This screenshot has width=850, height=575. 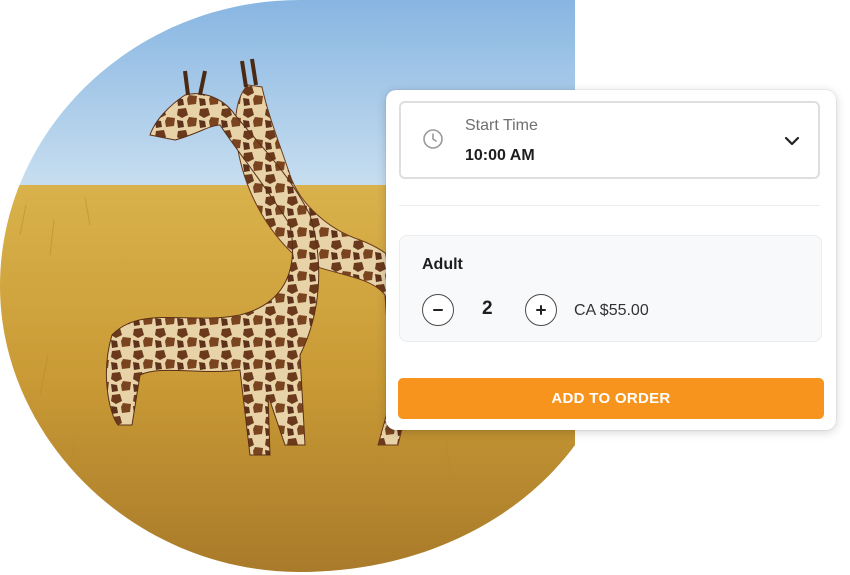 What do you see at coordinates (609, 205) in the screenshot?
I see `divider` at bounding box center [609, 205].